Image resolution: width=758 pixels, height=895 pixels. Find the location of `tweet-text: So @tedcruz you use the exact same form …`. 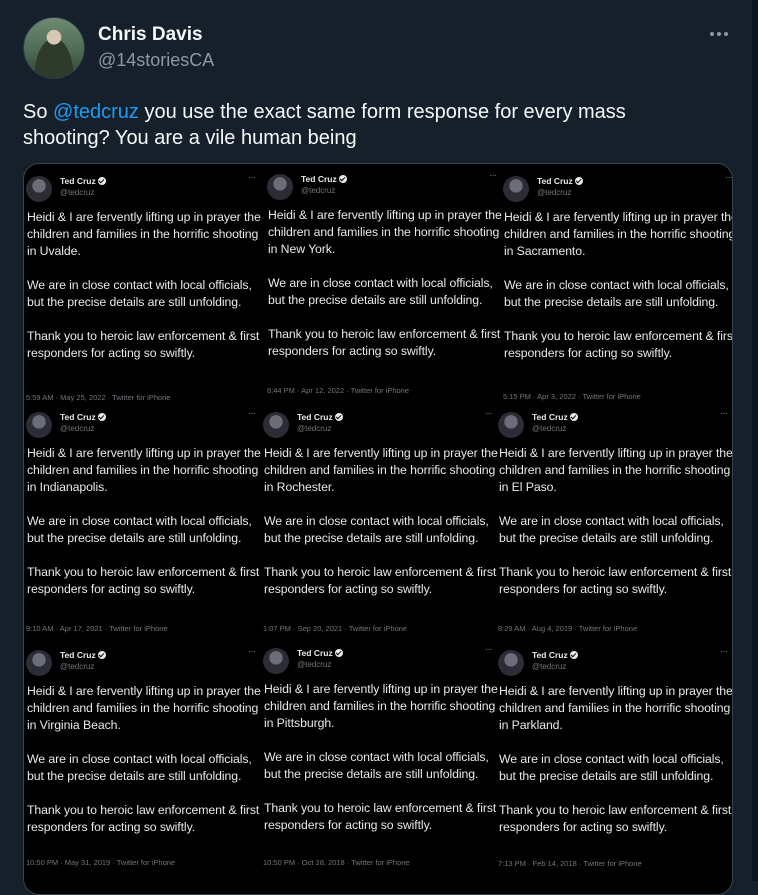

tweet-text: So @tedcruz you use the exact same form … is located at coordinates (368, 125).